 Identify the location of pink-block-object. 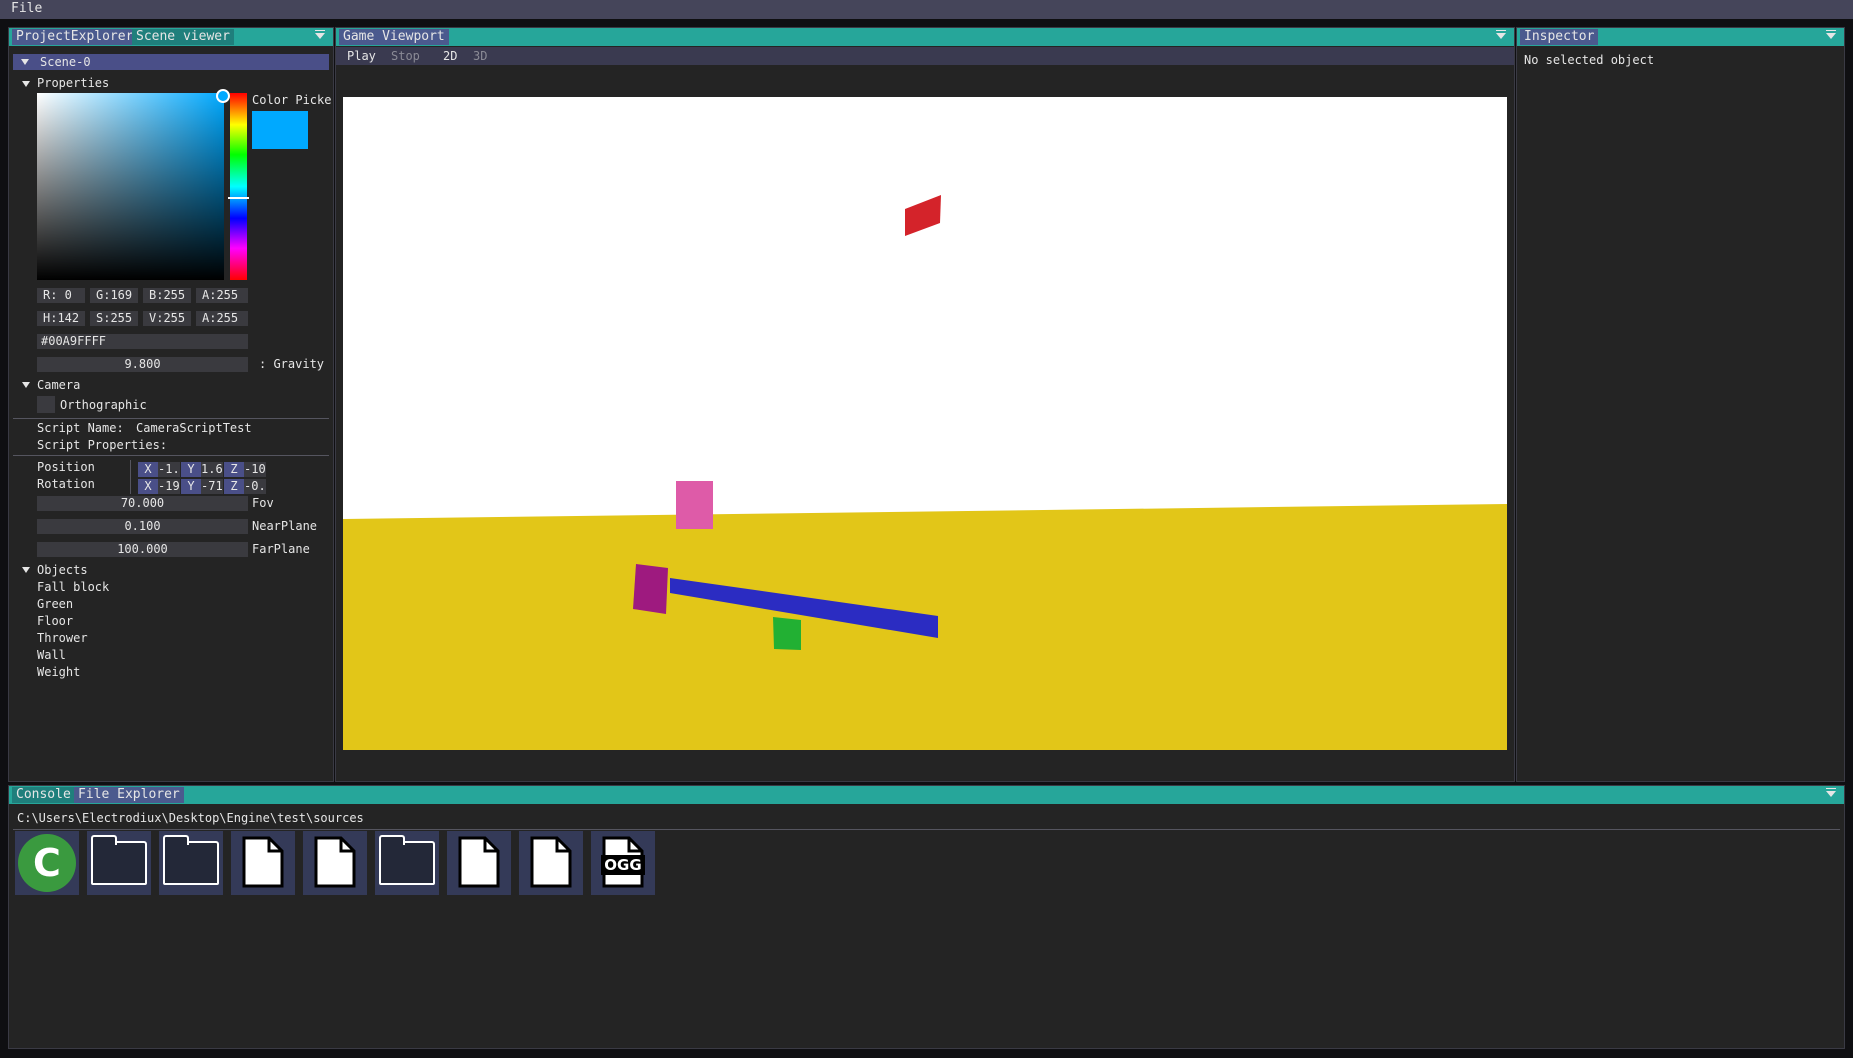
(694, 505).